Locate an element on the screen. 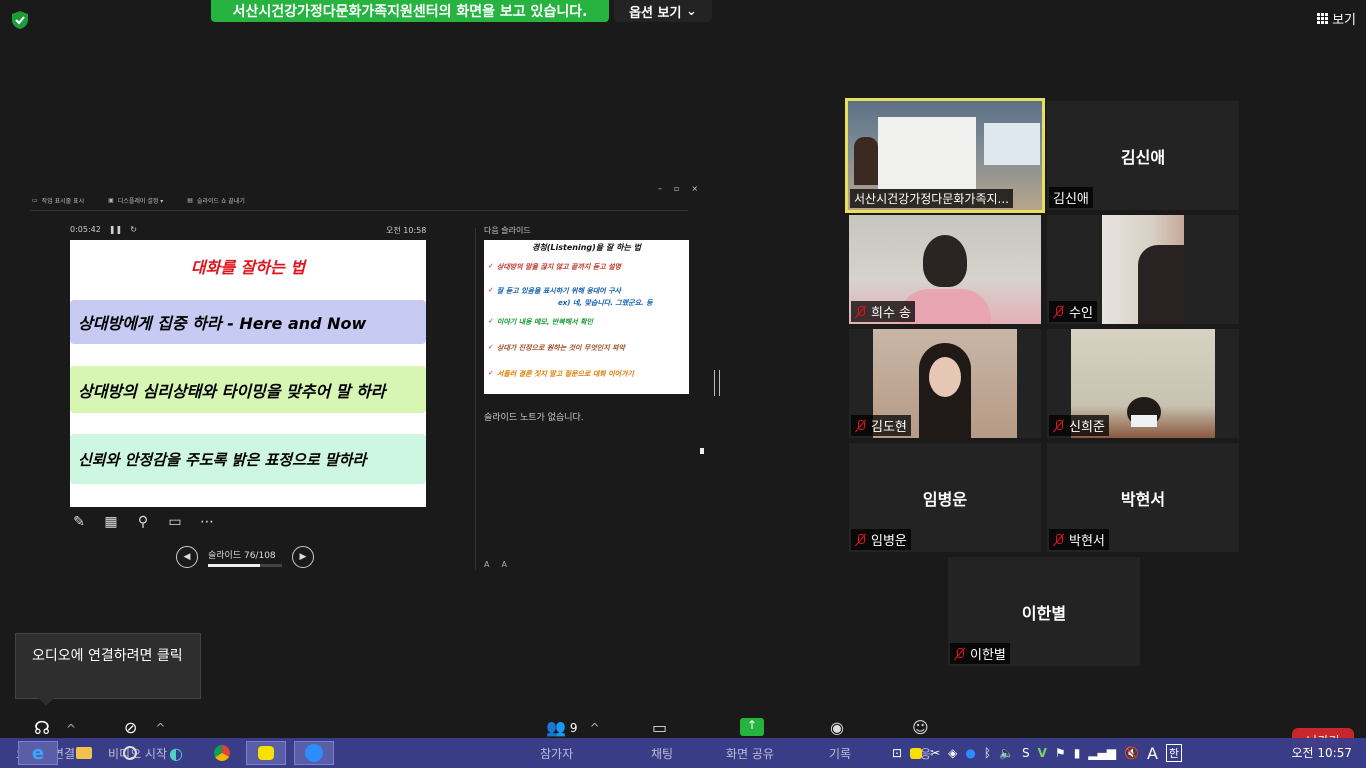 The height and width of the screenshot is (768, 1366). pen-icon: ✎ is located at coordinates (79, 522).